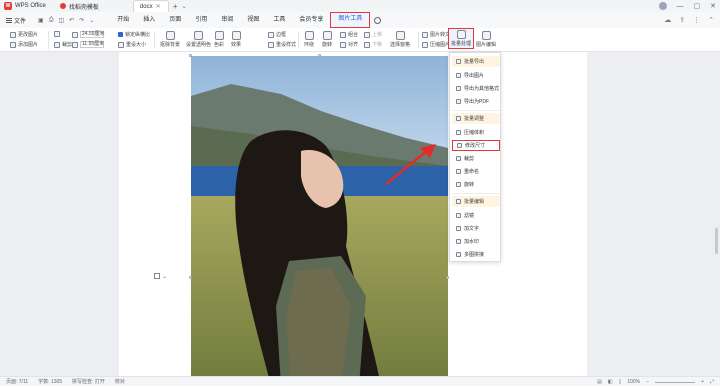 This screenshot has width=720, height=386. What do you see at coordinates (476, 88) in the screenshot?
I see `menu-item-export-other-format: 导出为其他格式` at bounding box center [476, 88].